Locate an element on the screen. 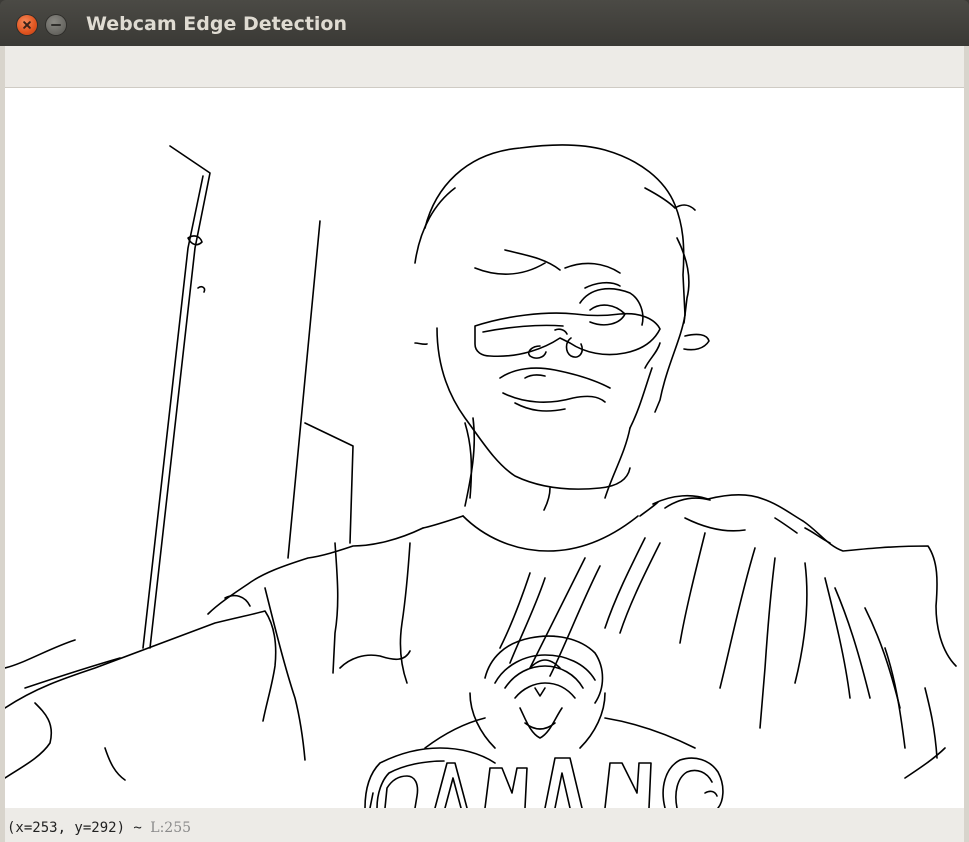 Image resolution: width=969 pixels, height=842 pixels. minimize-icon is located at coordinates (56, 25).